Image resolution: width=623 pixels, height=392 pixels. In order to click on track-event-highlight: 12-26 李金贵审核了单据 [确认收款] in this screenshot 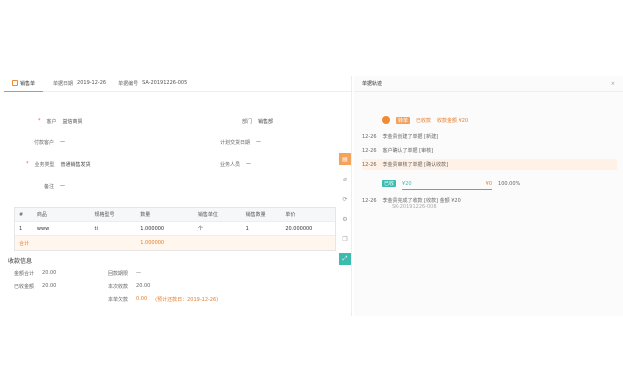, I will do `click(489, 164)`.